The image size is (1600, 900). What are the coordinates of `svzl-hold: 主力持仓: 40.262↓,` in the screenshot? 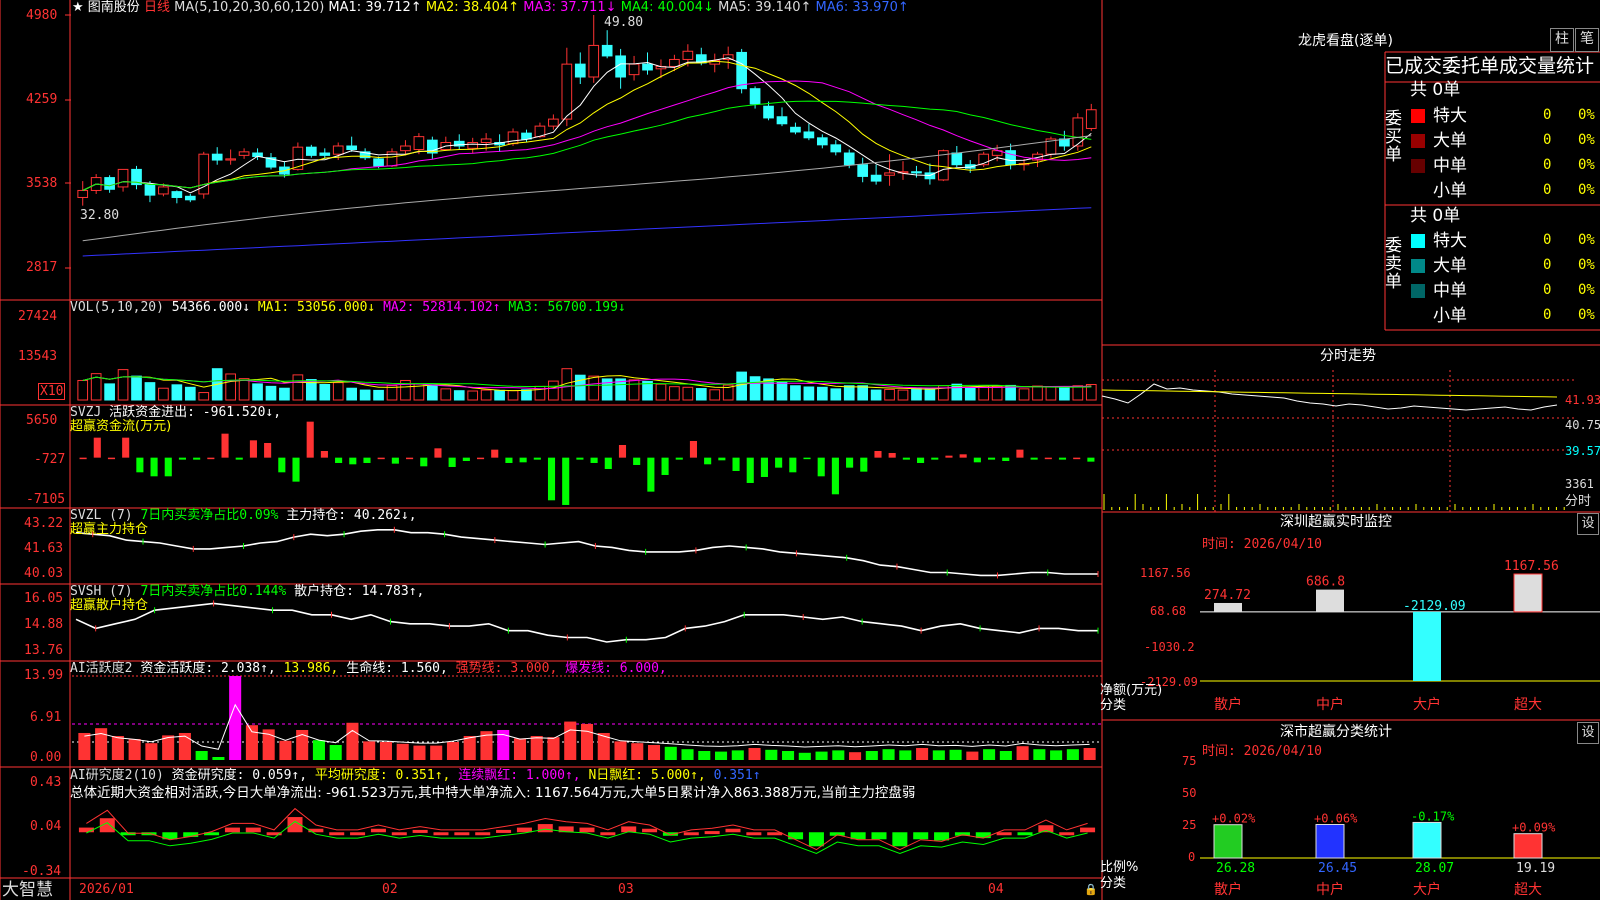 It's located at (351, 515).